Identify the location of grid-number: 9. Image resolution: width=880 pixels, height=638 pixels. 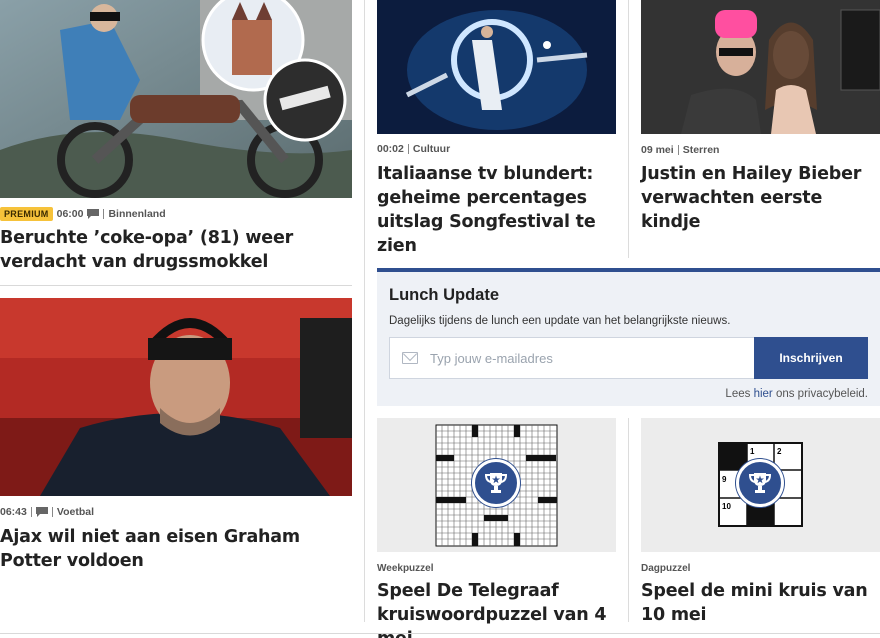
(724, 479).